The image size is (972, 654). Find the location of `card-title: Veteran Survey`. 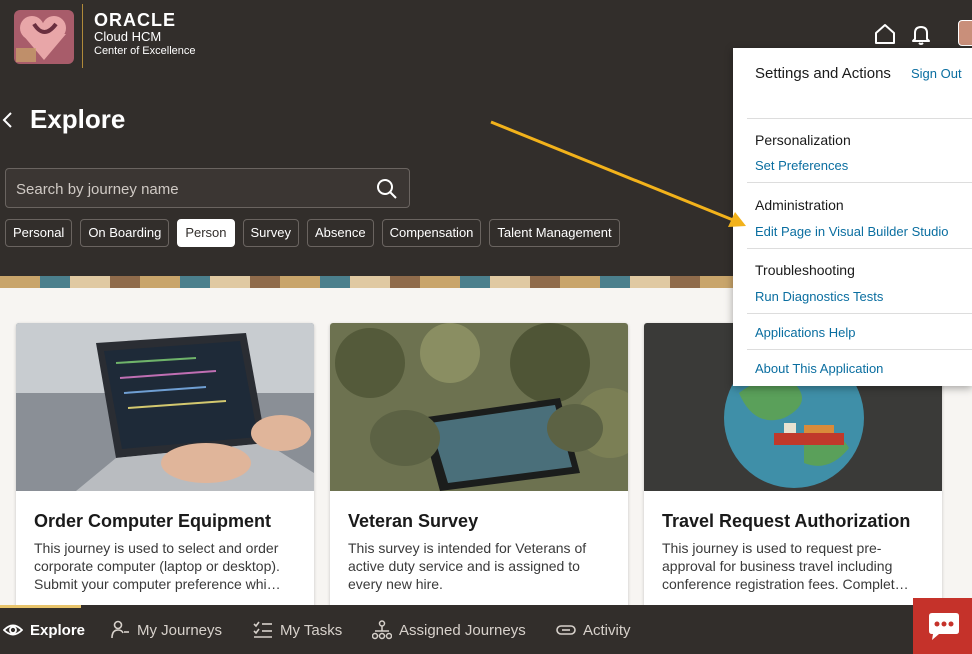

card-title: Veteran Survey is located at coordinates (413, 521).